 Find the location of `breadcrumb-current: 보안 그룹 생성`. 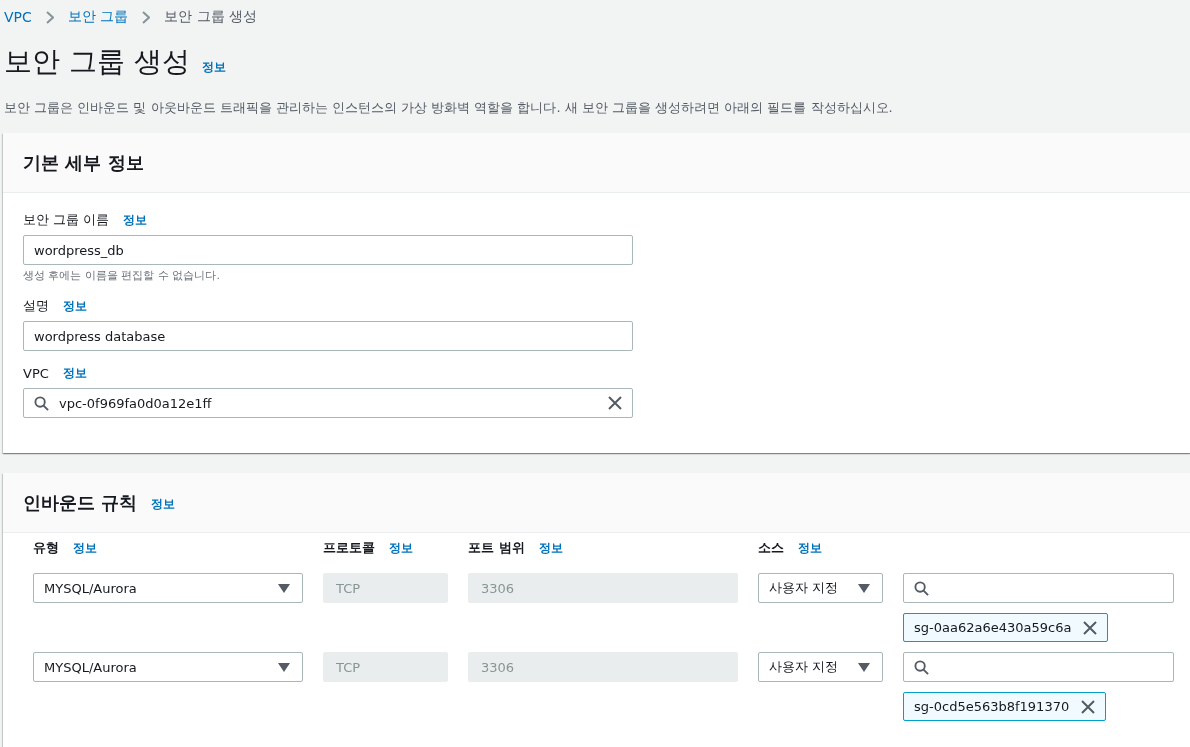

breadcrumb-current: 보안 그룹 생성 is located at coordinates (211, 17).